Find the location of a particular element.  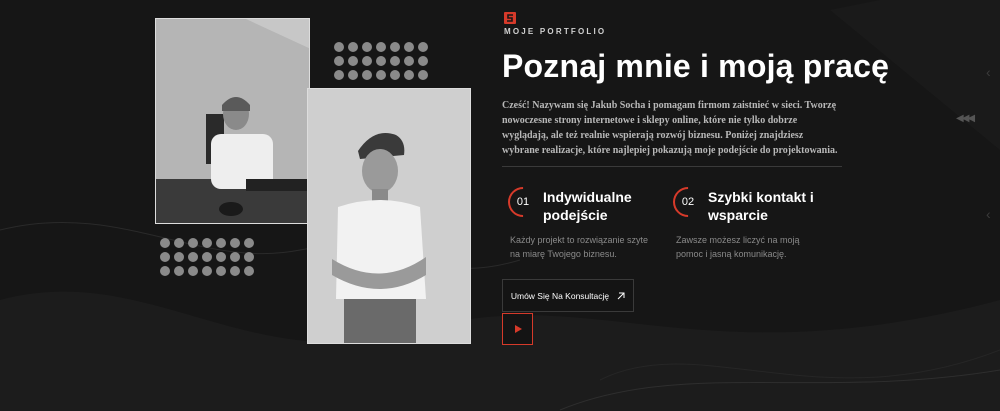

consultation-button: Umów Się Na Konsultację is located at coordinates (568, 295).